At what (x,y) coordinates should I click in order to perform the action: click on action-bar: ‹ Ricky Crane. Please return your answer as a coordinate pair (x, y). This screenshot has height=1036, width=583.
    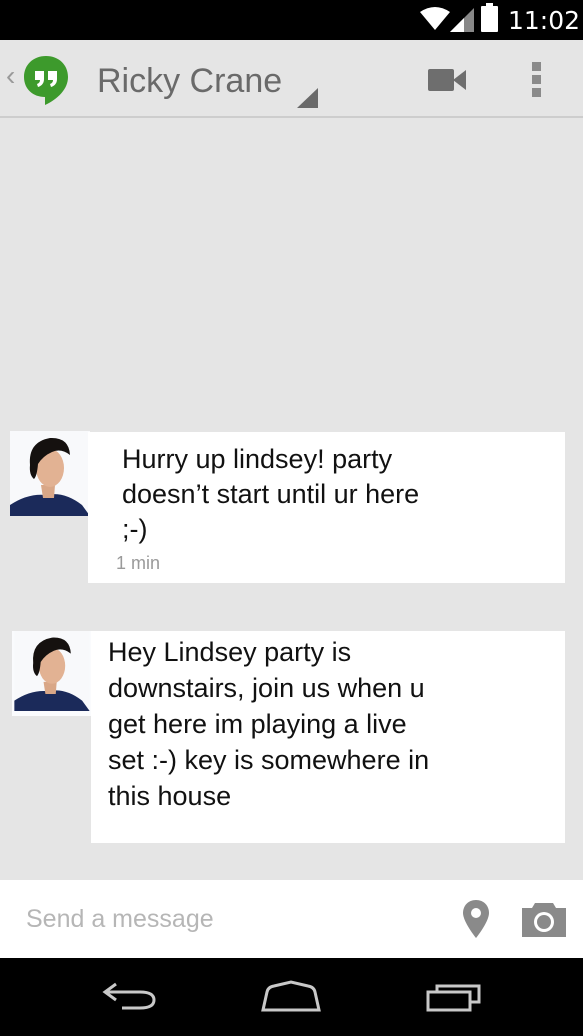
    Looking at the image, I should click on (291, 79).